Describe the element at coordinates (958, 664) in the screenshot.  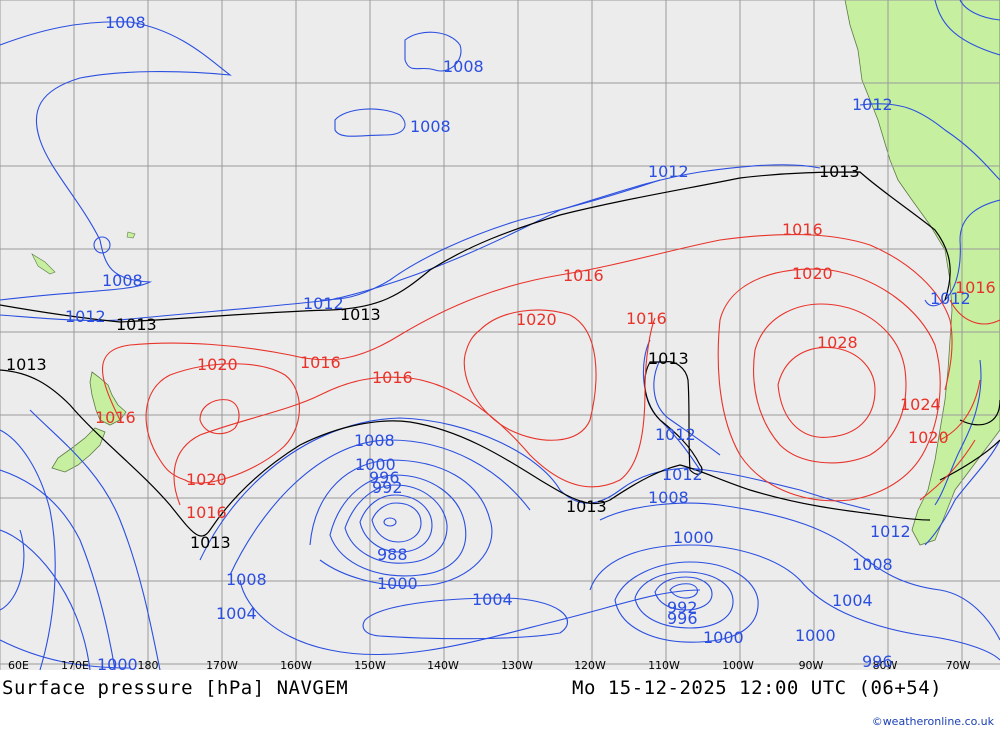
I see `longitude-label: 70W` at that location.